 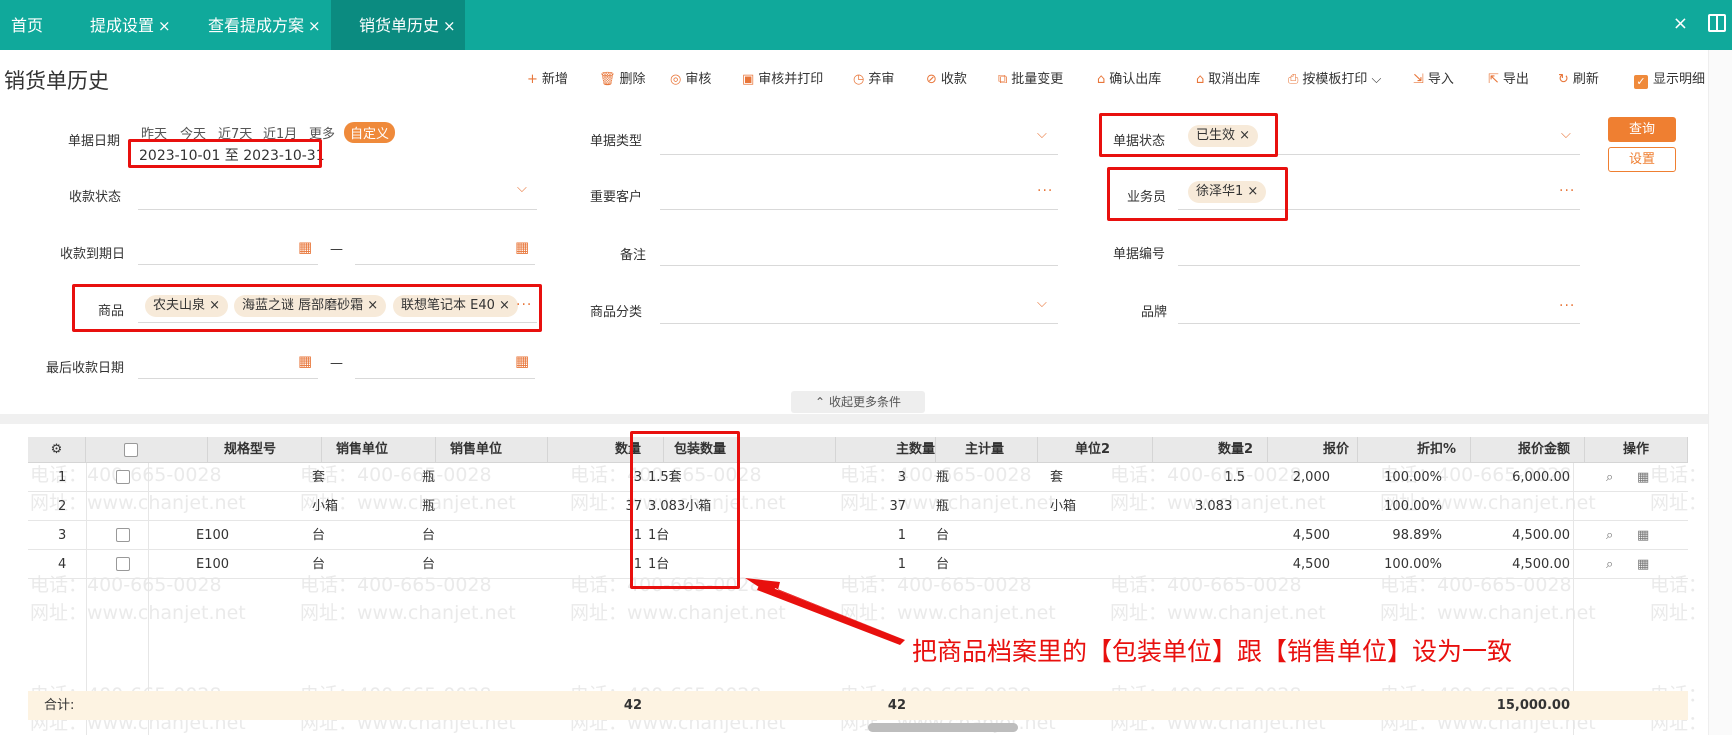 I want to click on plus-icon: +, so click(x=532, y=79).